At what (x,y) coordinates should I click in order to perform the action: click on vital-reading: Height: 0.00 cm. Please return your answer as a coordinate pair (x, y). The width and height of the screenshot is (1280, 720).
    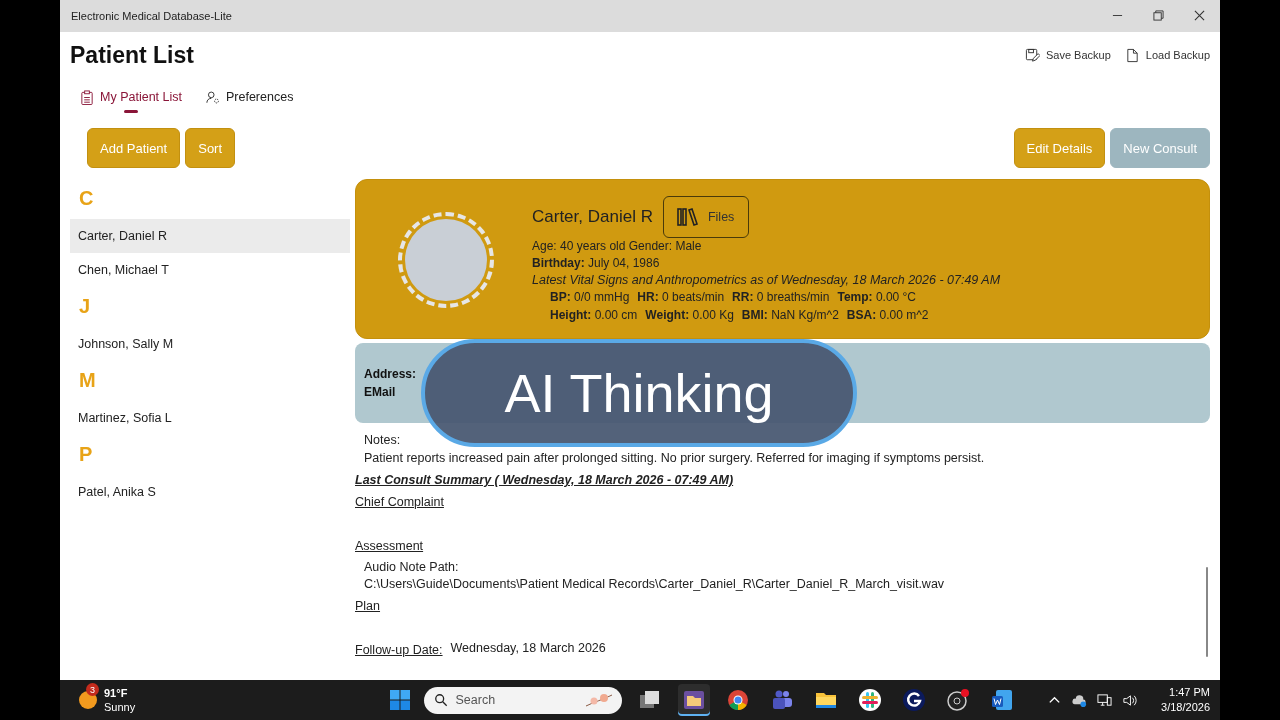
    Looking at the image, I should click on (594, 315).